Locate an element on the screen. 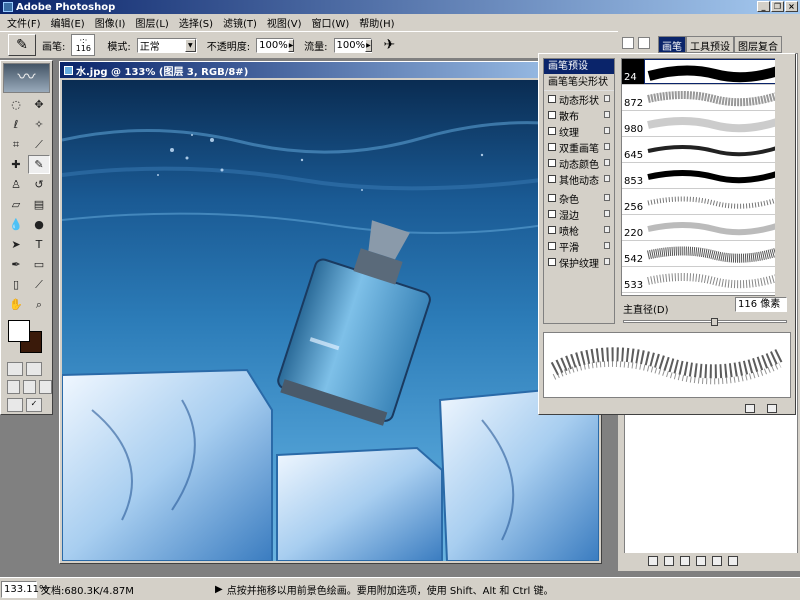 The width and height of the screenshot is (800, 600). slider-knob is located at coordinates (714, 322).